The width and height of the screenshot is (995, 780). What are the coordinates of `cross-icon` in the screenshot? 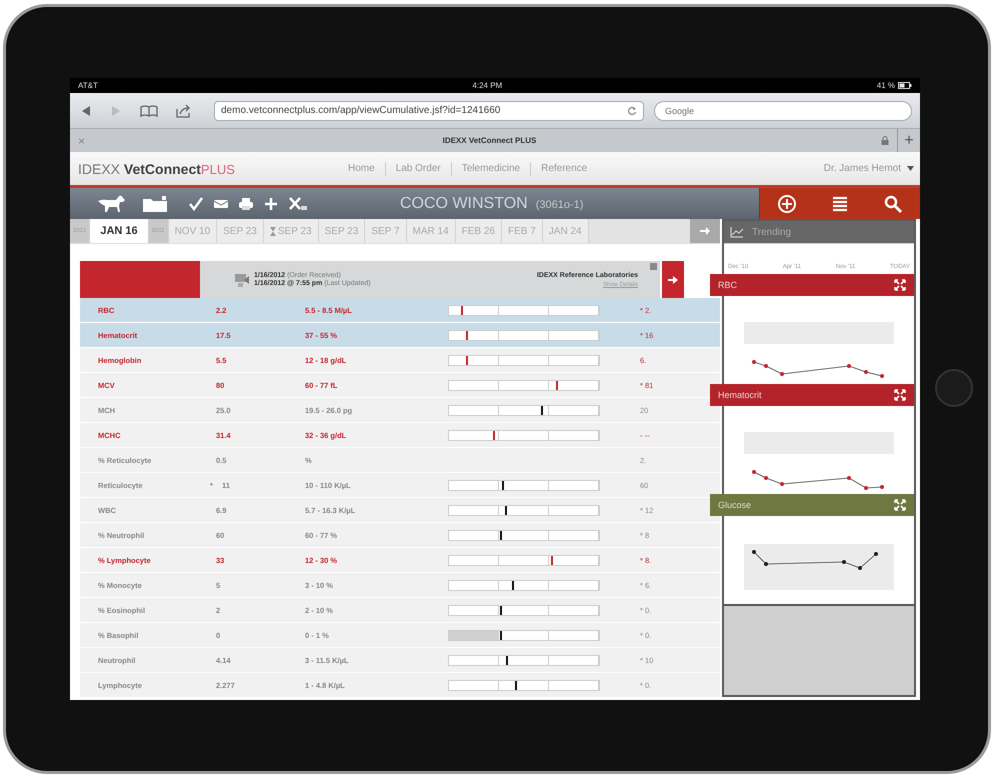 It's located at (298, 204).